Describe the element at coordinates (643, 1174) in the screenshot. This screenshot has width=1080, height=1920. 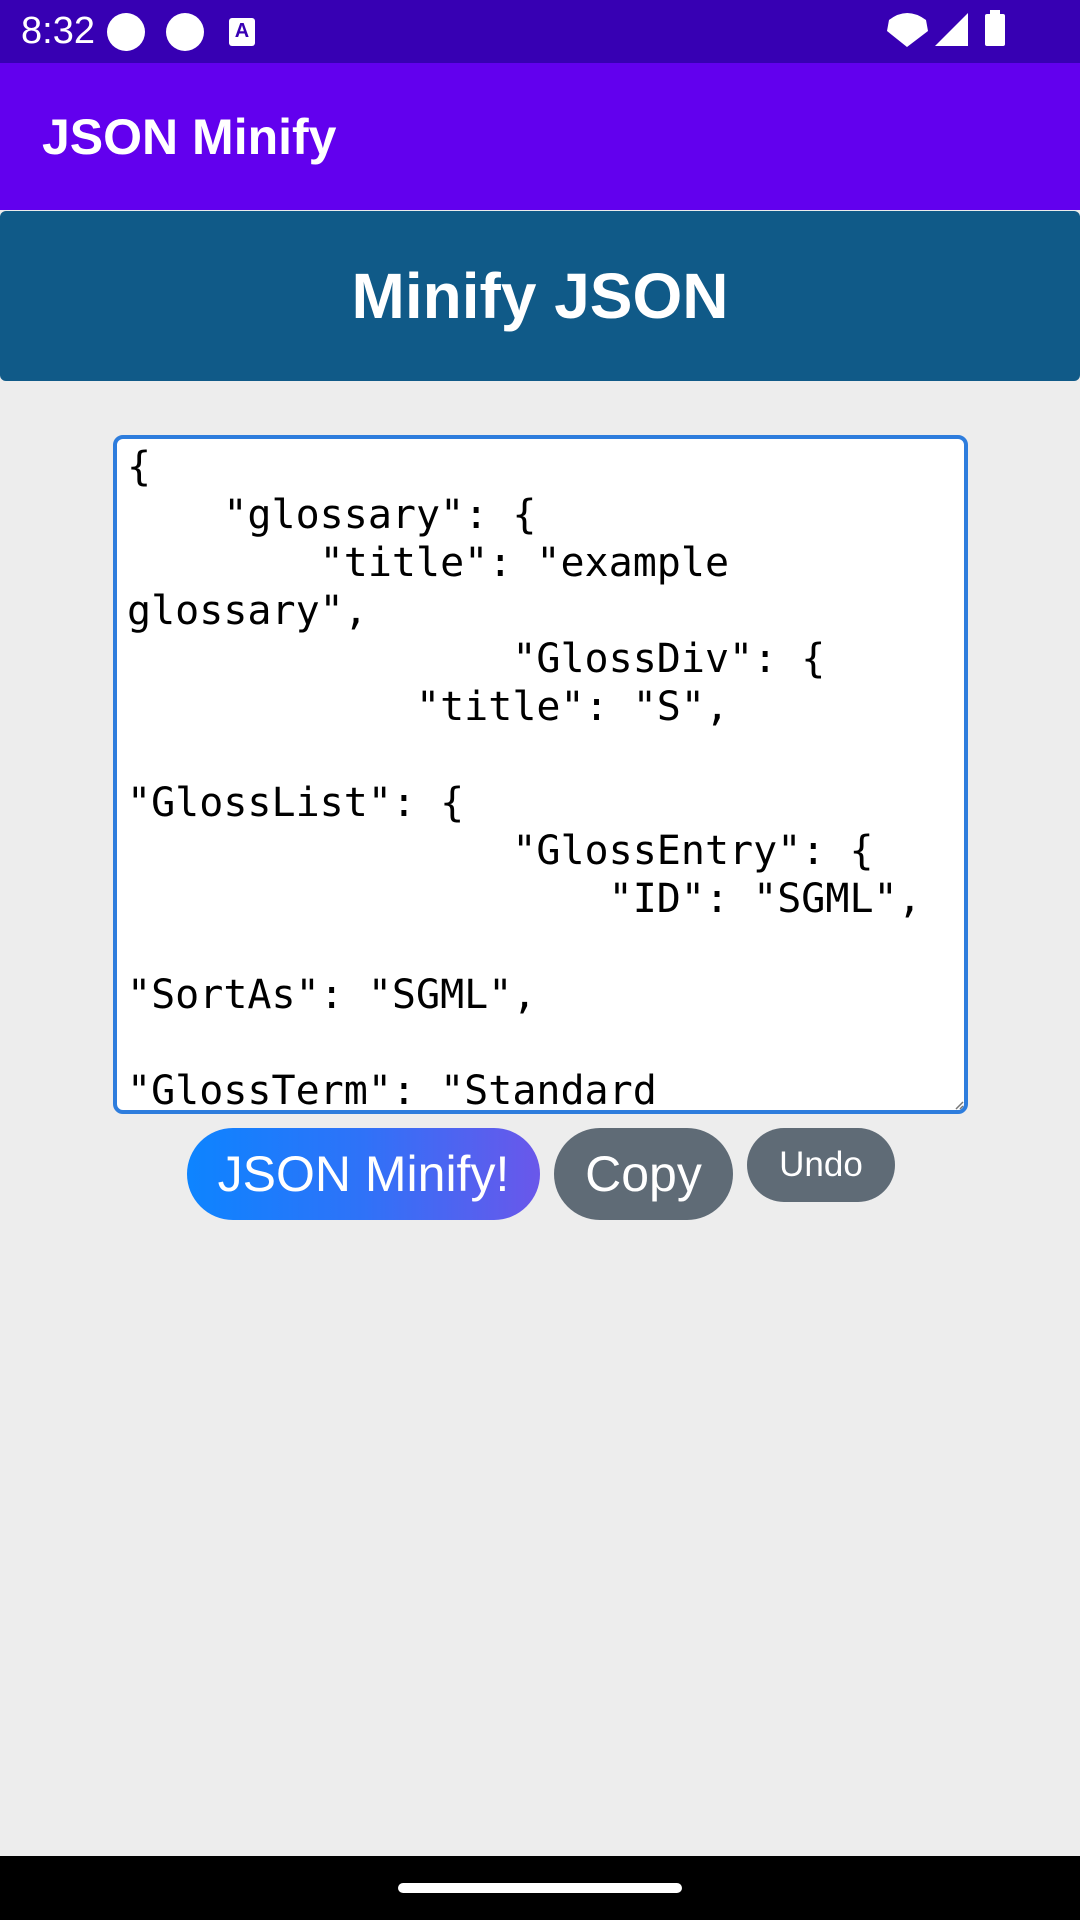
I see `copy-button: Copy` at that location.